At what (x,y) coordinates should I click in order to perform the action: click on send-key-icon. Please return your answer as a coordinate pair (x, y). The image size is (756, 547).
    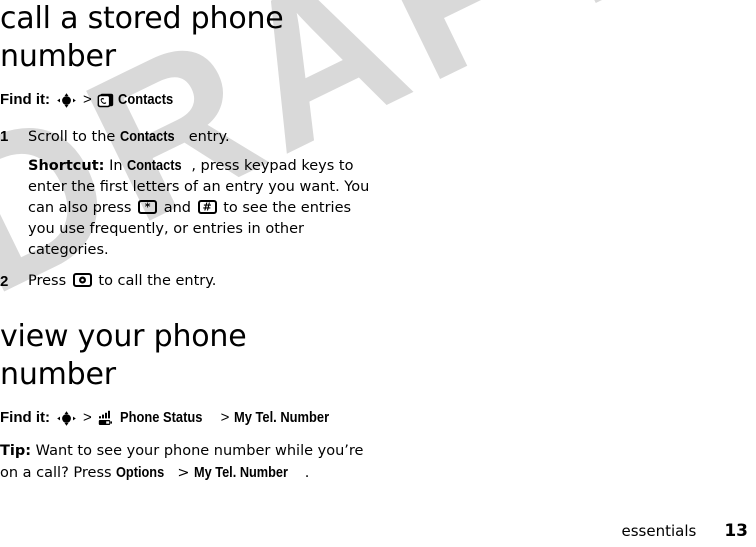
    Looking at the image, I should click on (82, 280).